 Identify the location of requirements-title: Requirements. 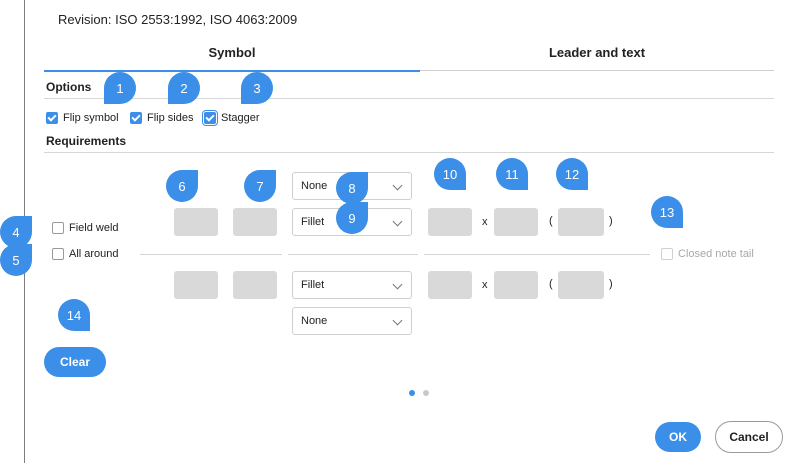
(86, 141).